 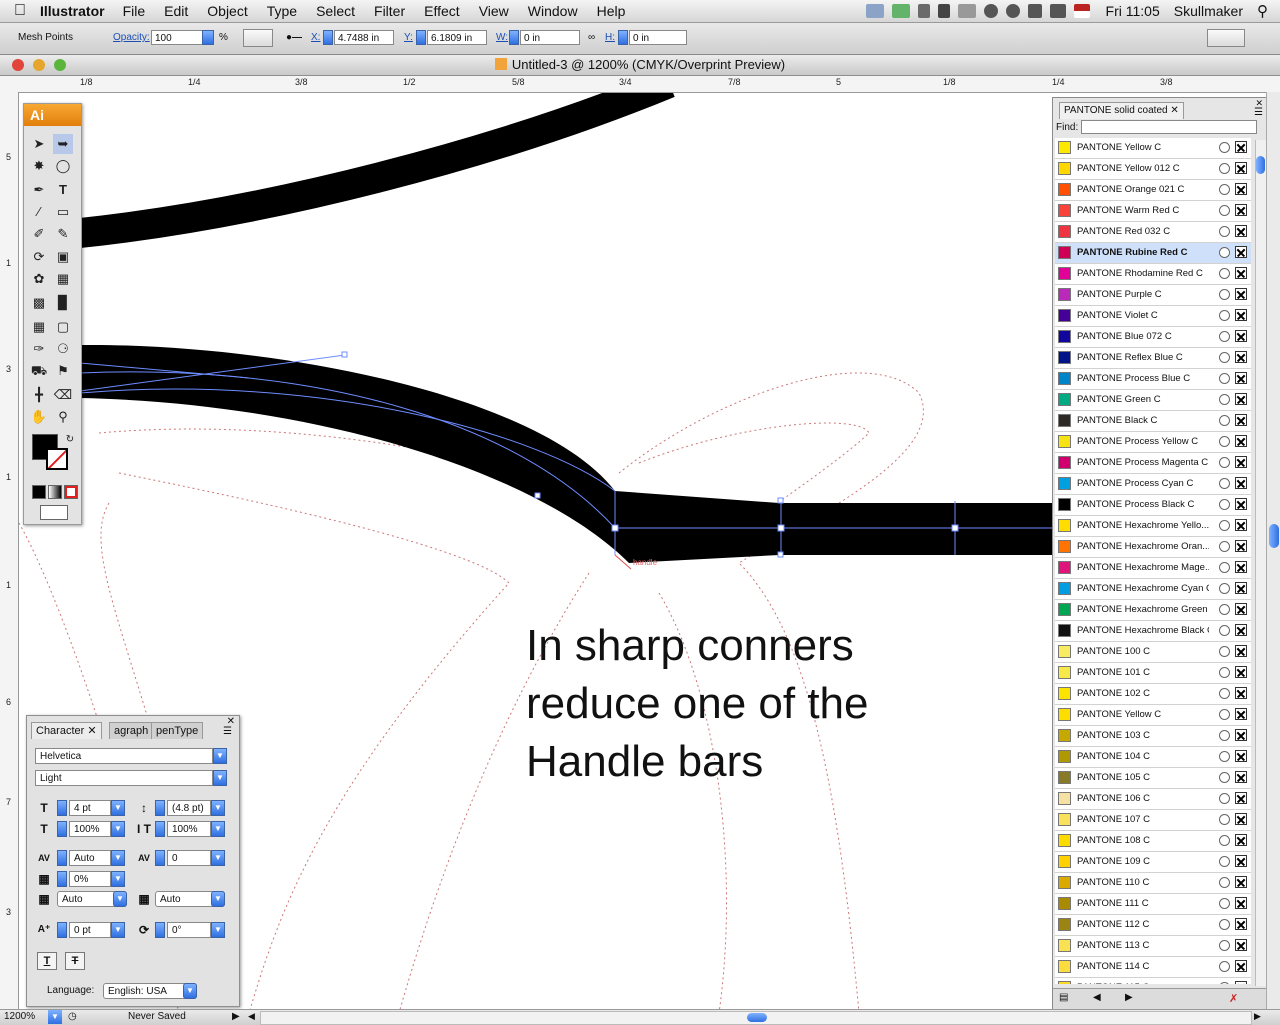 What do you see at coordinates (90, 829) in the screenshot?
I see `vertical-scale-field: 100%` at bounding box center [90, 829].